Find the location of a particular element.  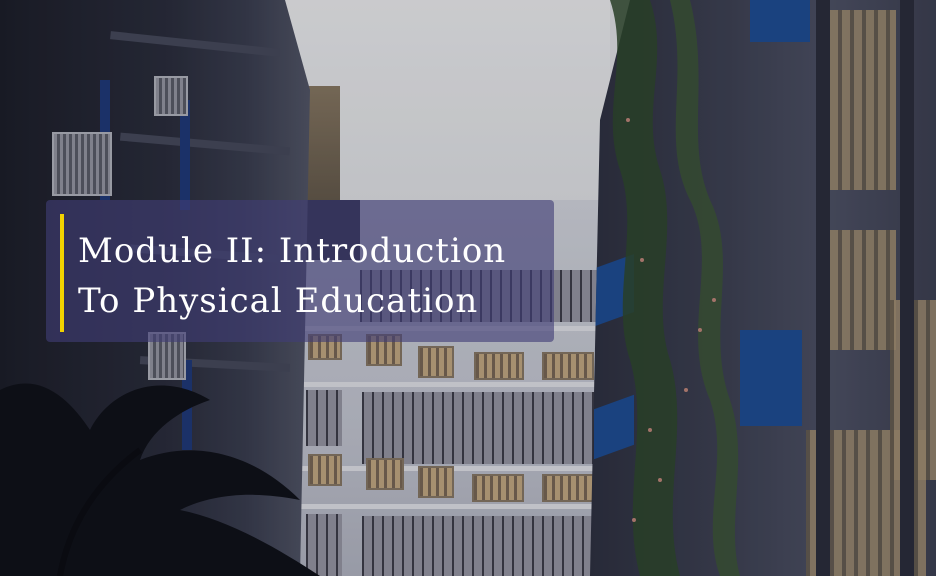

hanging-vines is located at coordinates (675, 288).